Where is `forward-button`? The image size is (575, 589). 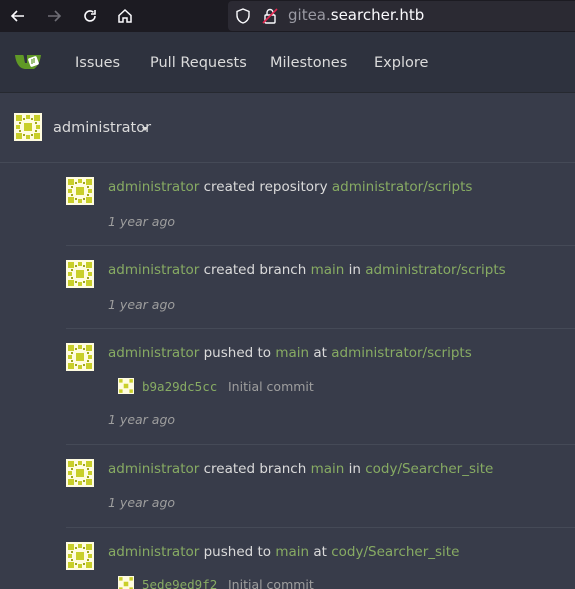 forward-button is located at coordinates (54, 16).